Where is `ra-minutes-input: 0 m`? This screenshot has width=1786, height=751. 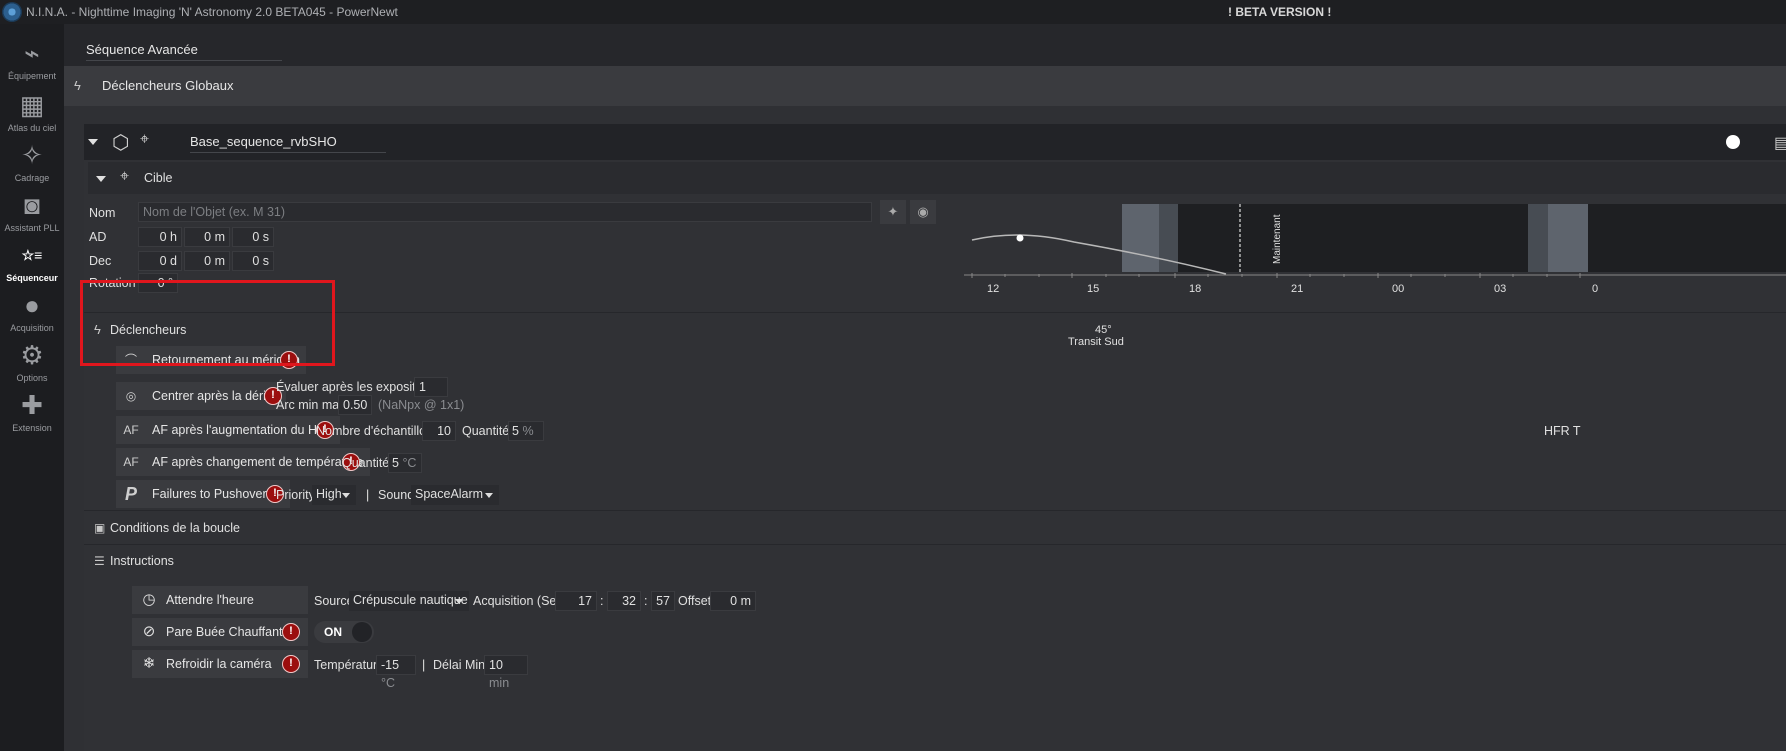 ra-minutes-input: 0 m is located at coordinates (207, 237).